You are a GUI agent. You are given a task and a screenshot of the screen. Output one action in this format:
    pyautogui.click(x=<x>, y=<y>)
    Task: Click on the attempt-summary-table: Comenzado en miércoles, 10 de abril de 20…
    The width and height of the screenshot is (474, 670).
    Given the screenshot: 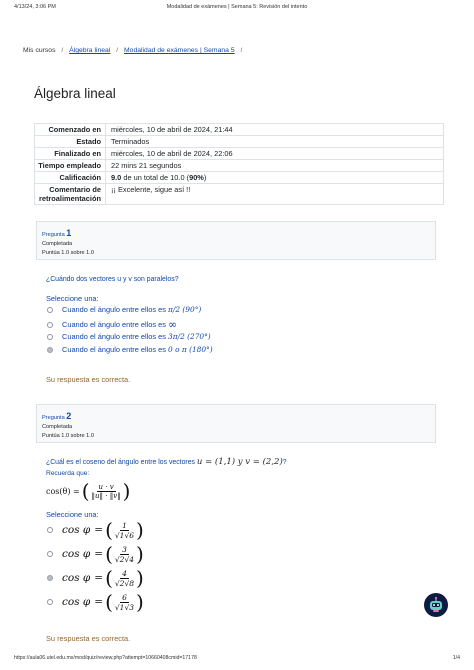 What is the action you would take?
    pyautogui.click(x=239, y=164)
    